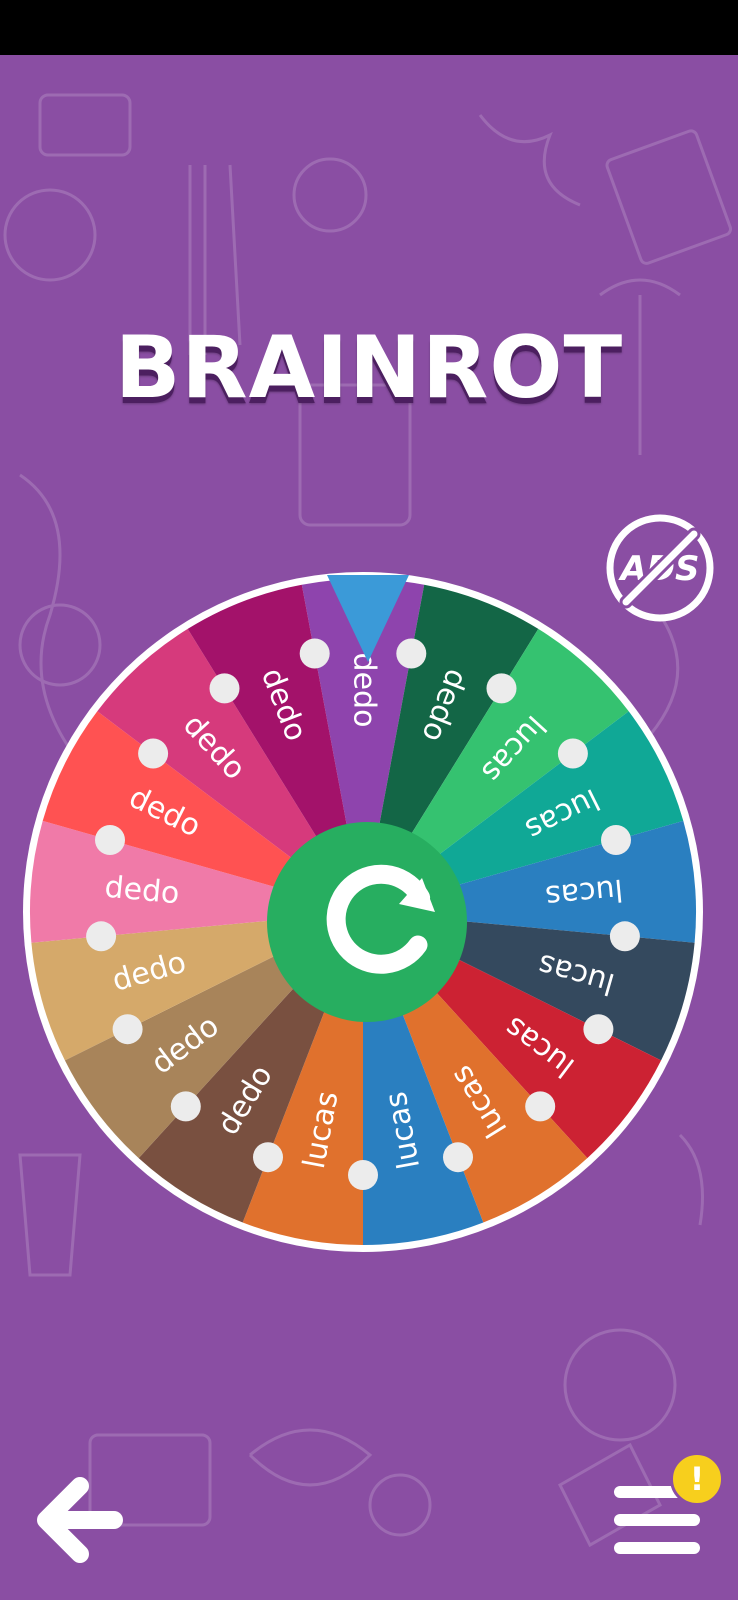  Describe the element at coordinates (367, 922) in the screenshot. I see `spin-button` at that location.